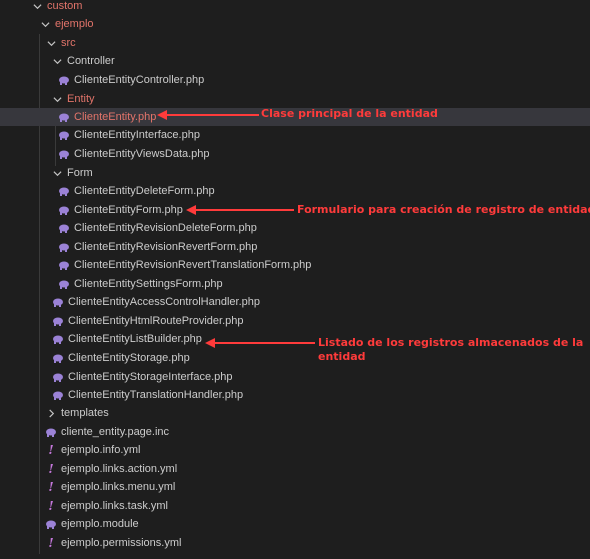 The height and width of the screenshot is (559, 590). What do you see at coordinates (295, 377) in the screenshot?
I see `file-storage-interface: ClienteEntityStorageInterface.php` at bounding box center [295, 377].